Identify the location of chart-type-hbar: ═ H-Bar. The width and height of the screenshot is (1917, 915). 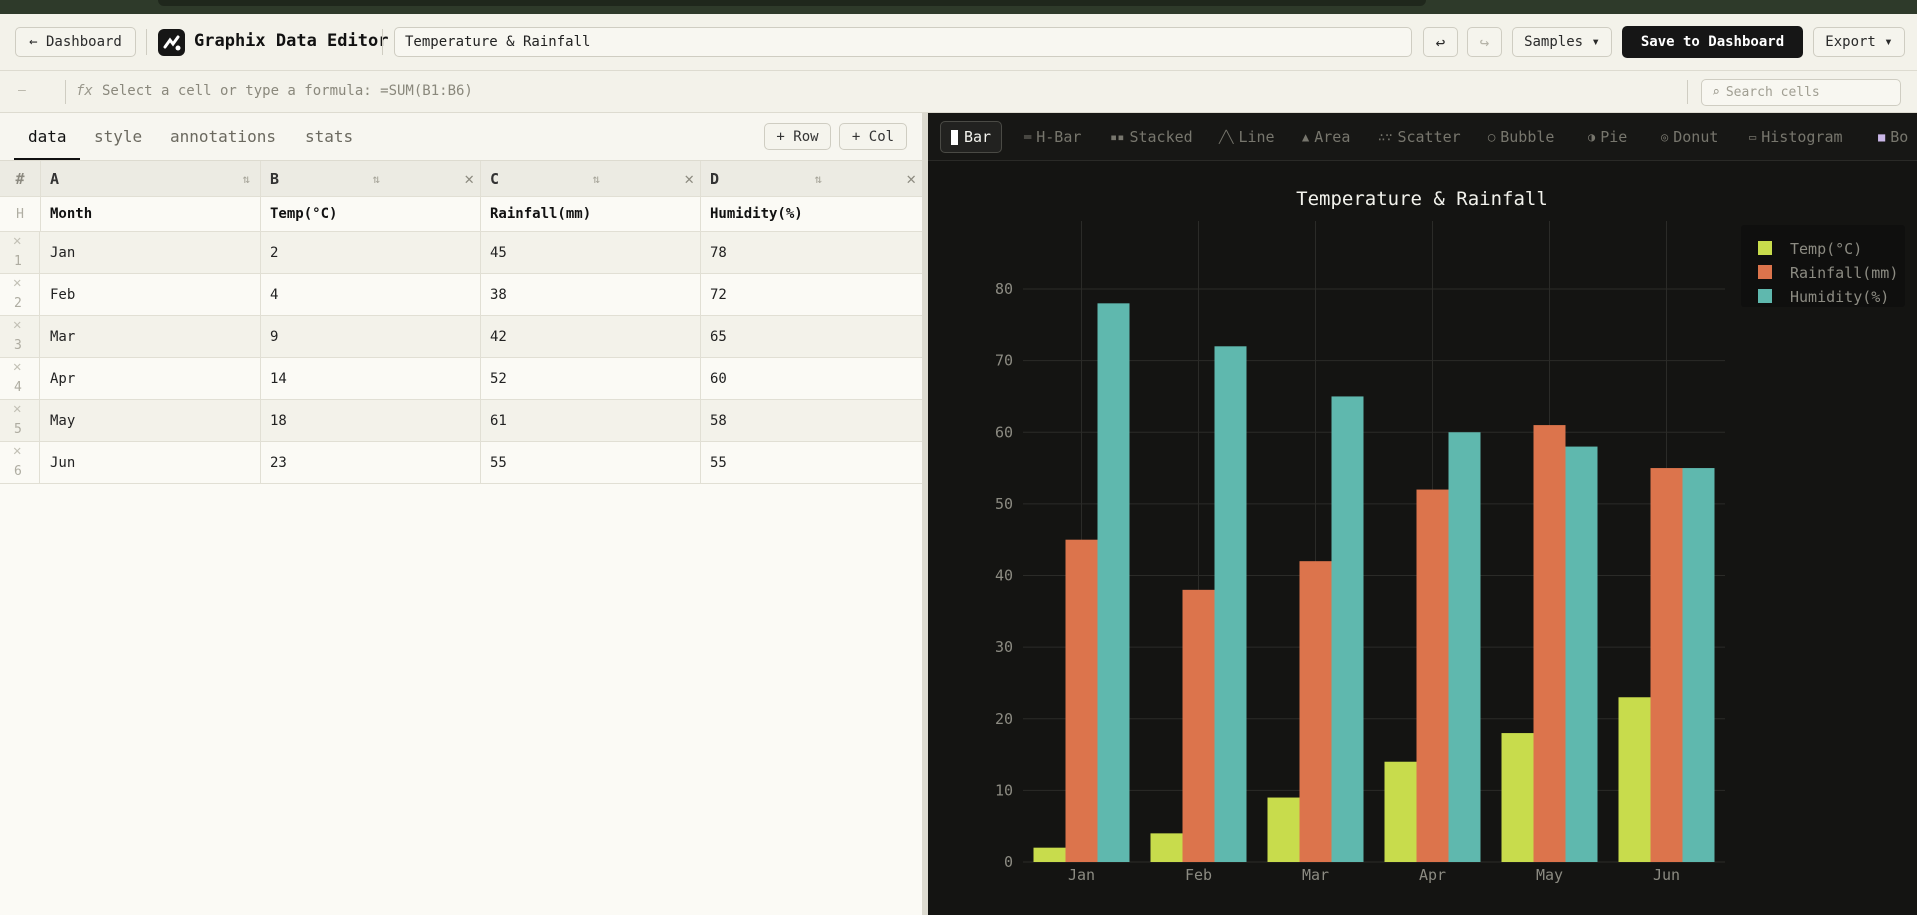
(1052, 137).